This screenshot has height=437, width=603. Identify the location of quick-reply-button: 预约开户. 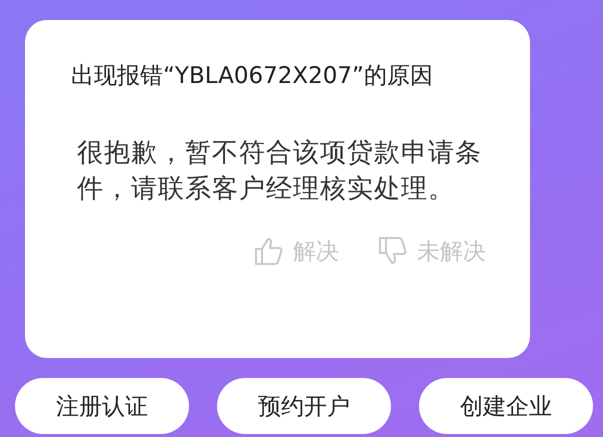
(304, 406).